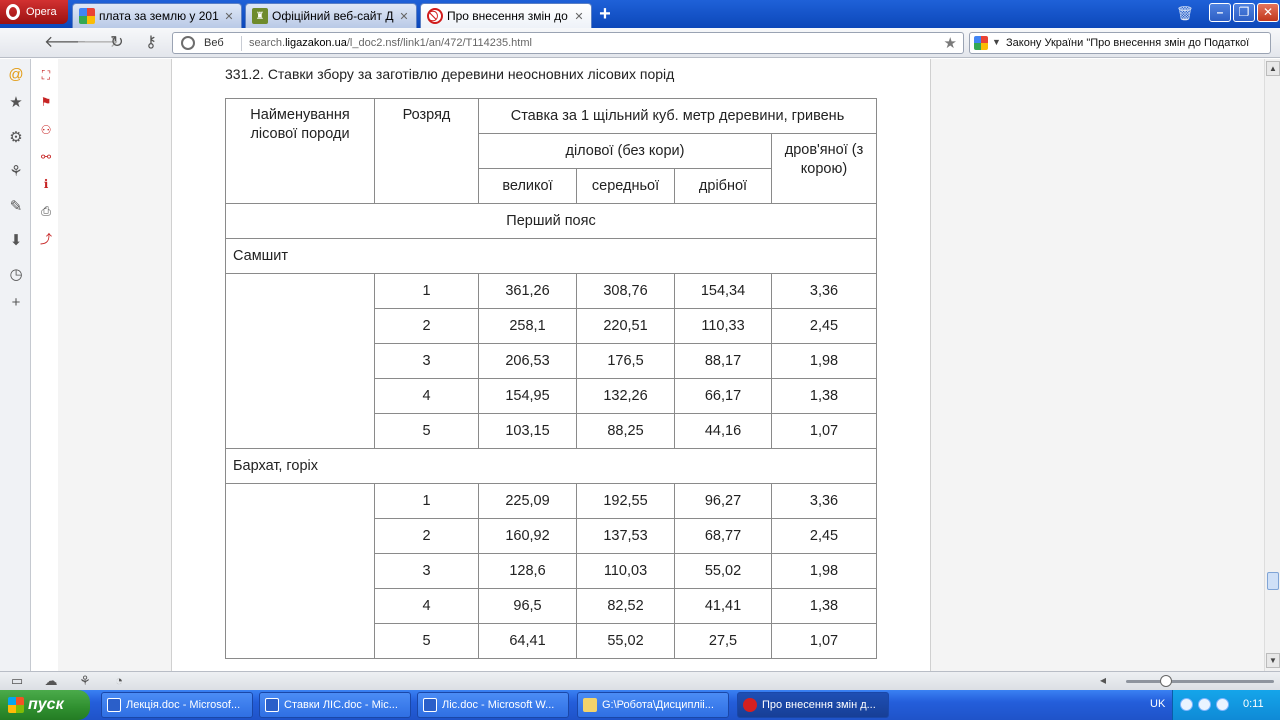 Image resolution: width=1280 pixels, height=720 pixels. What do you see at coordinates (426, 326) in the screenshot?
I see `cell-grade: 2` at bounding box center [426, 326].